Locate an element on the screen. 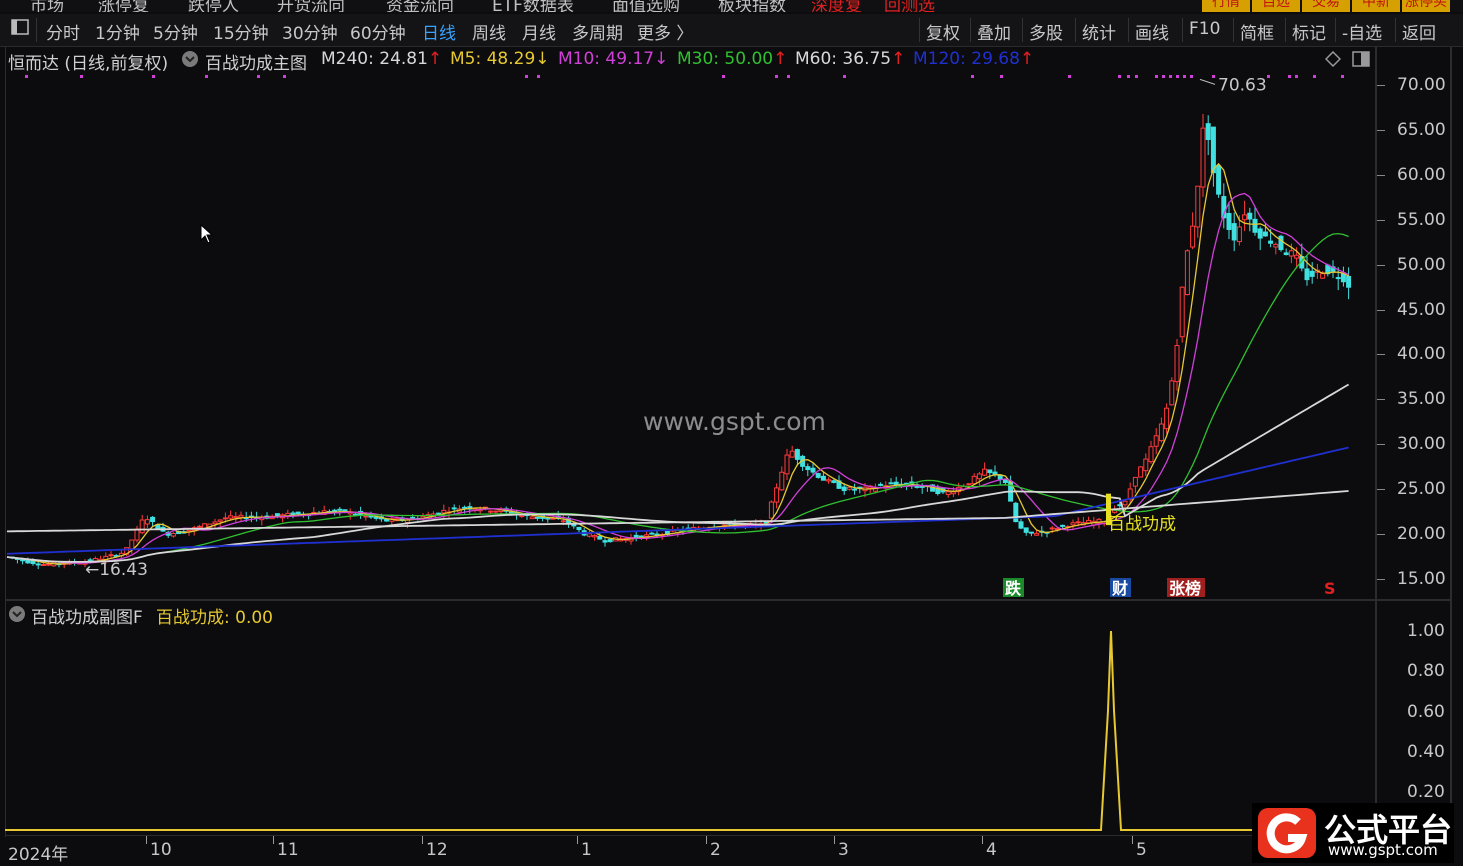 Image resolution: width=1463 pixels, height=866 pixels. period-tab: 更多 〉 is located at coordinates (665, 31).